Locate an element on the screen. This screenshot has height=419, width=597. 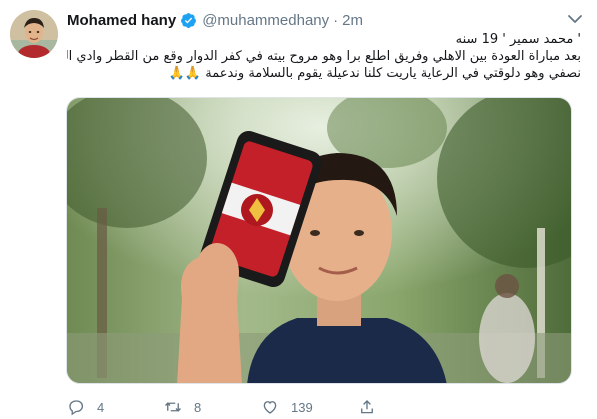
reply-icon is located at coordinates (76, 408).